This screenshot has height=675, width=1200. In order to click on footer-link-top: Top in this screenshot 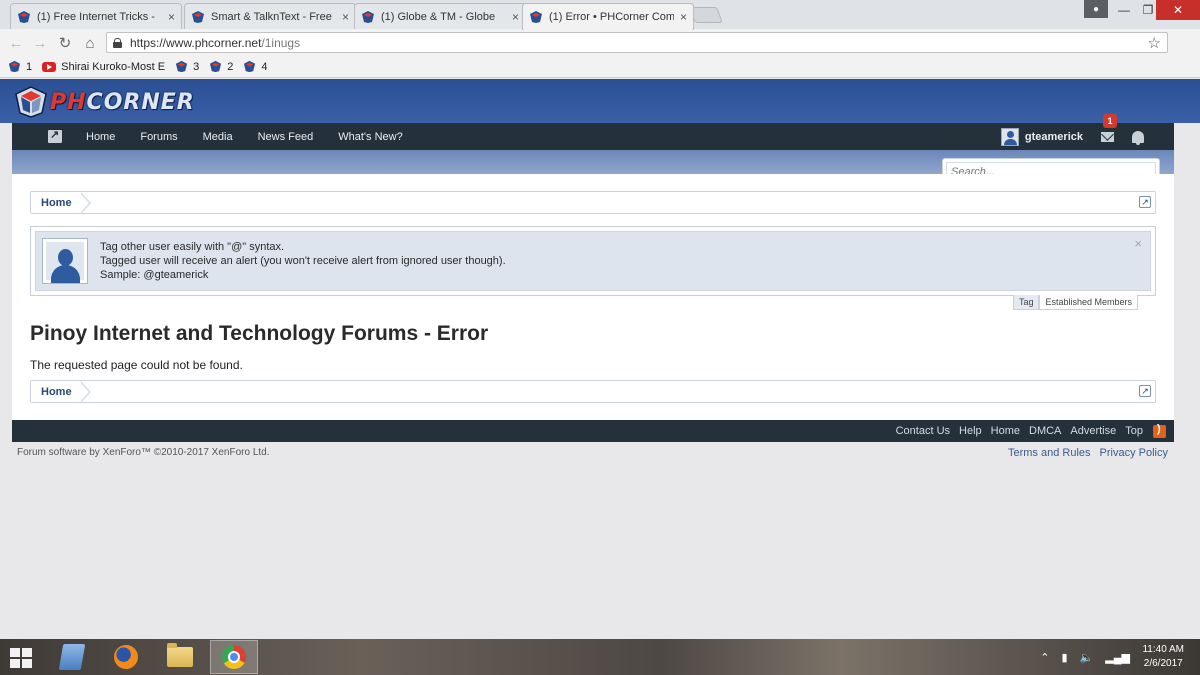, I will do `click(1134, 431)`.